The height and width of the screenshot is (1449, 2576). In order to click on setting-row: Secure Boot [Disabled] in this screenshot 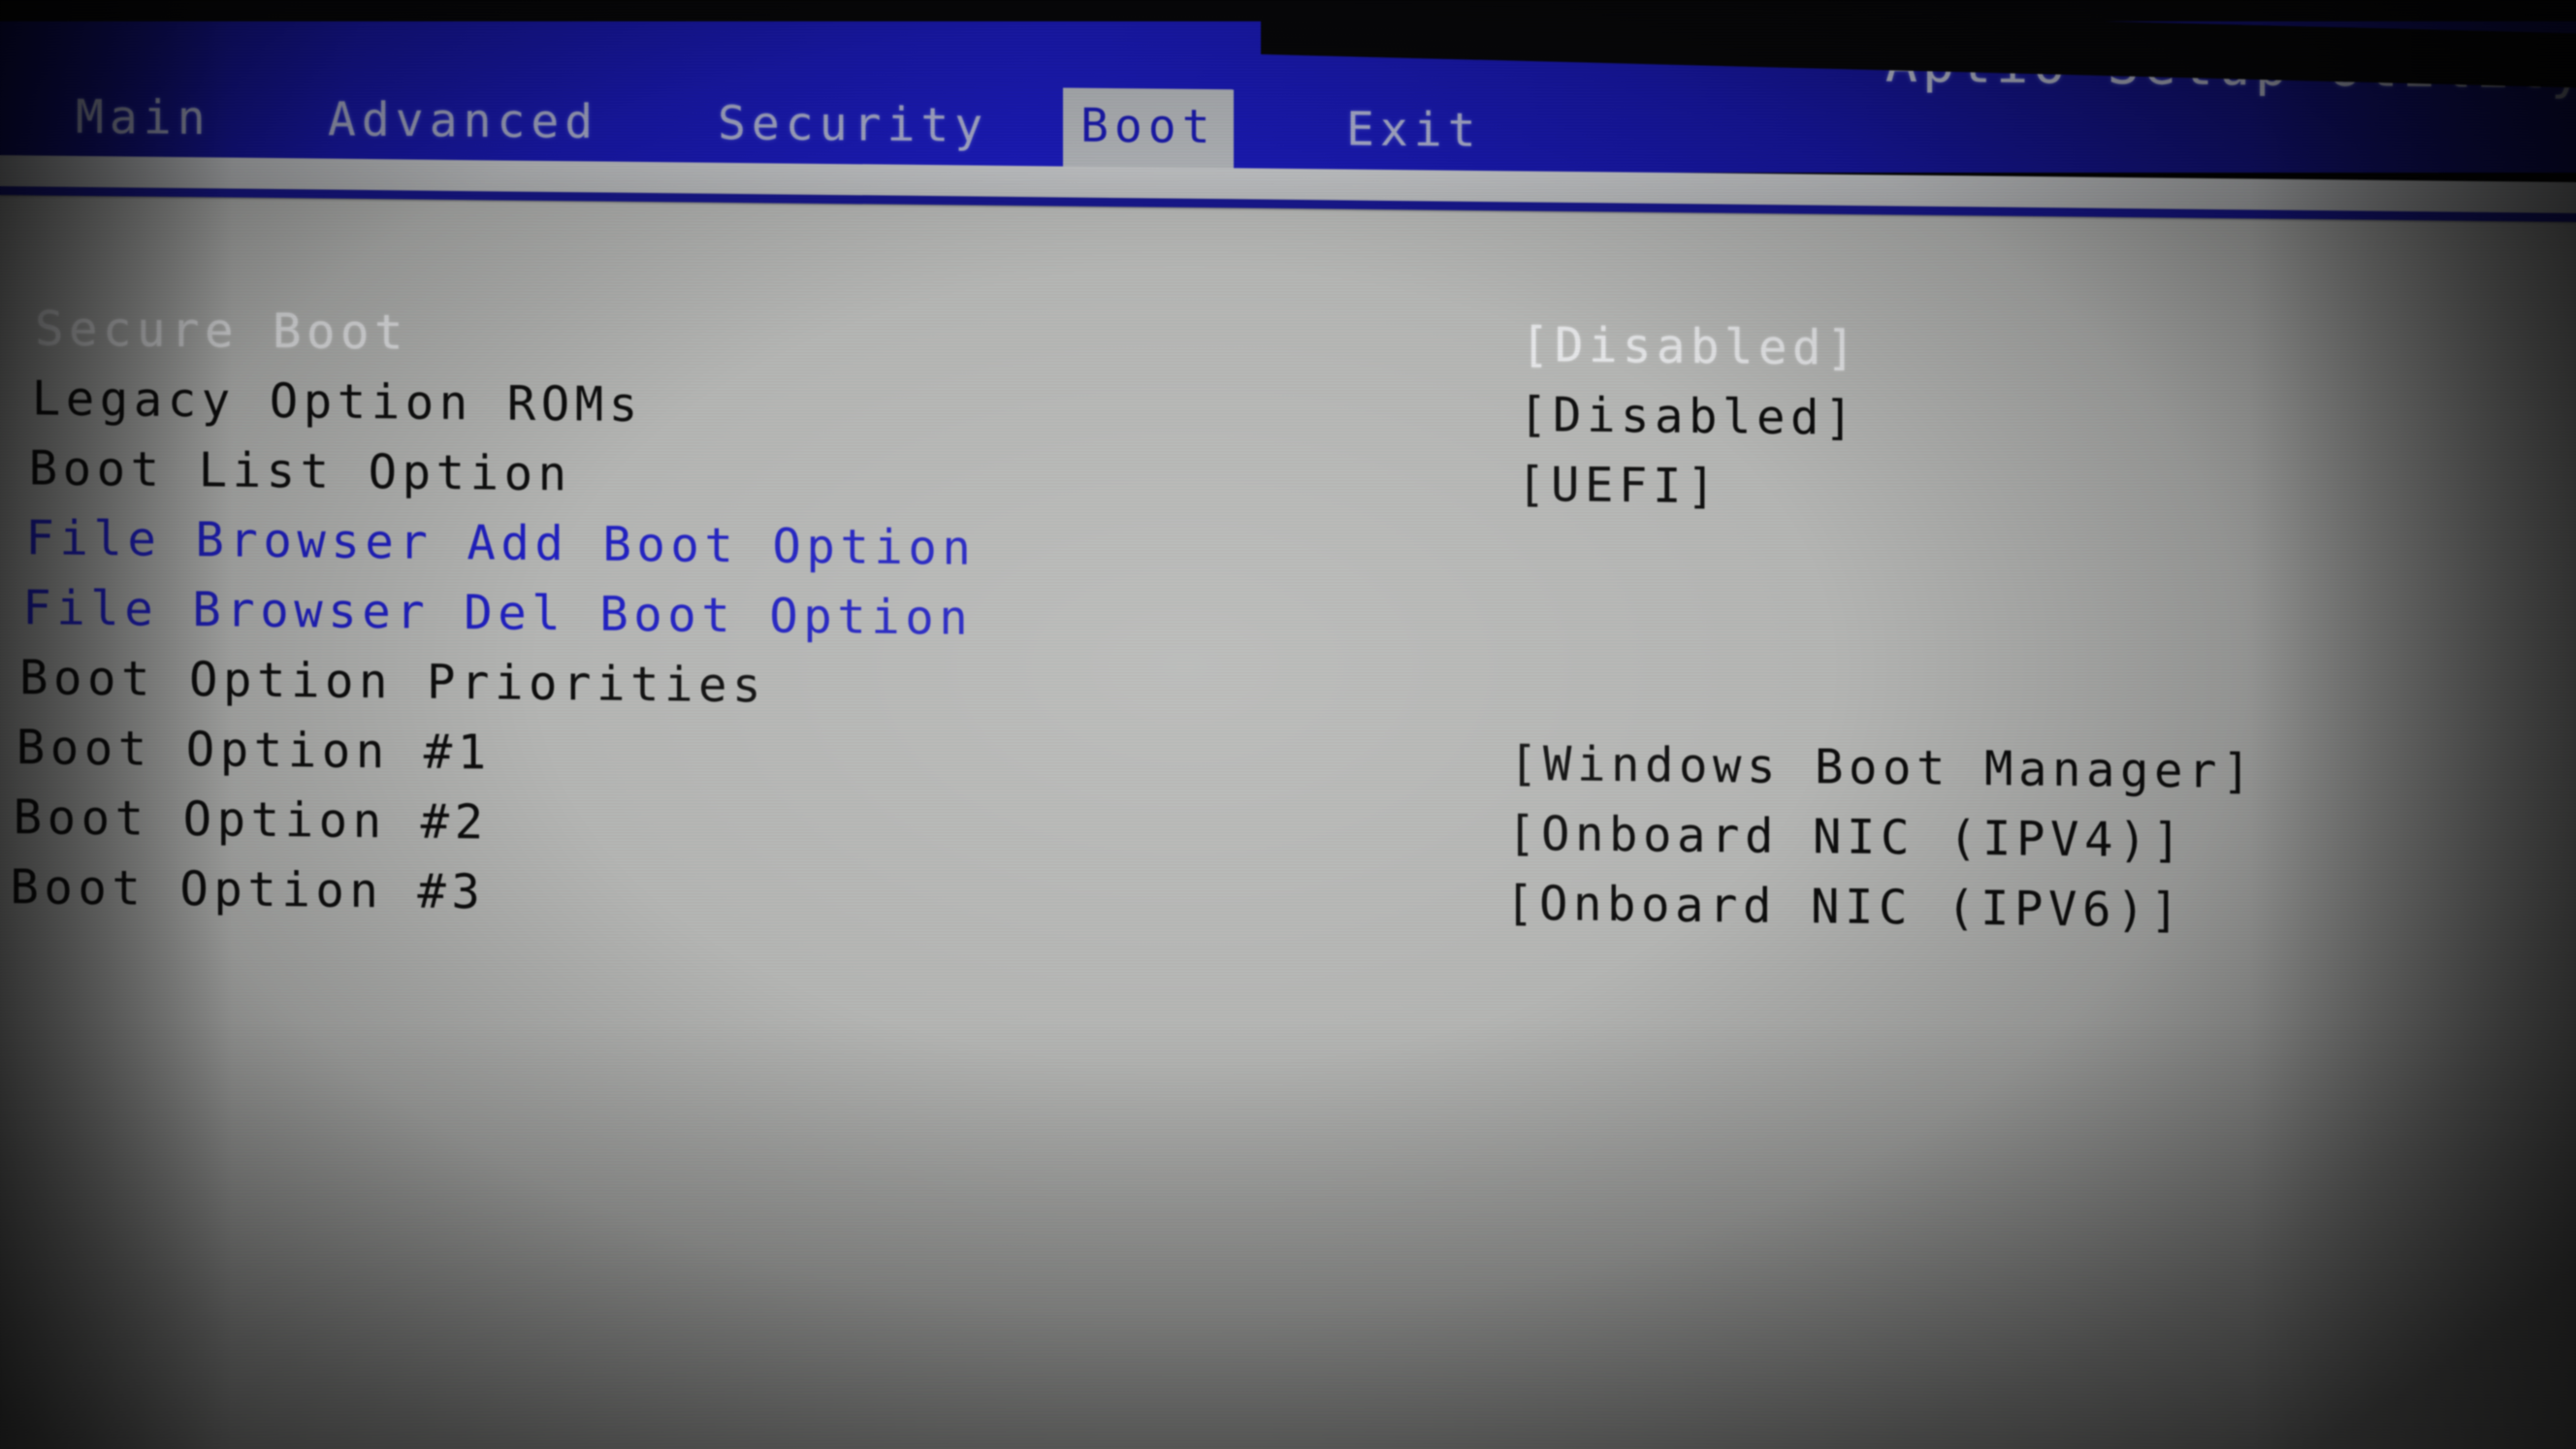, I will do `click(1288, 339)`.